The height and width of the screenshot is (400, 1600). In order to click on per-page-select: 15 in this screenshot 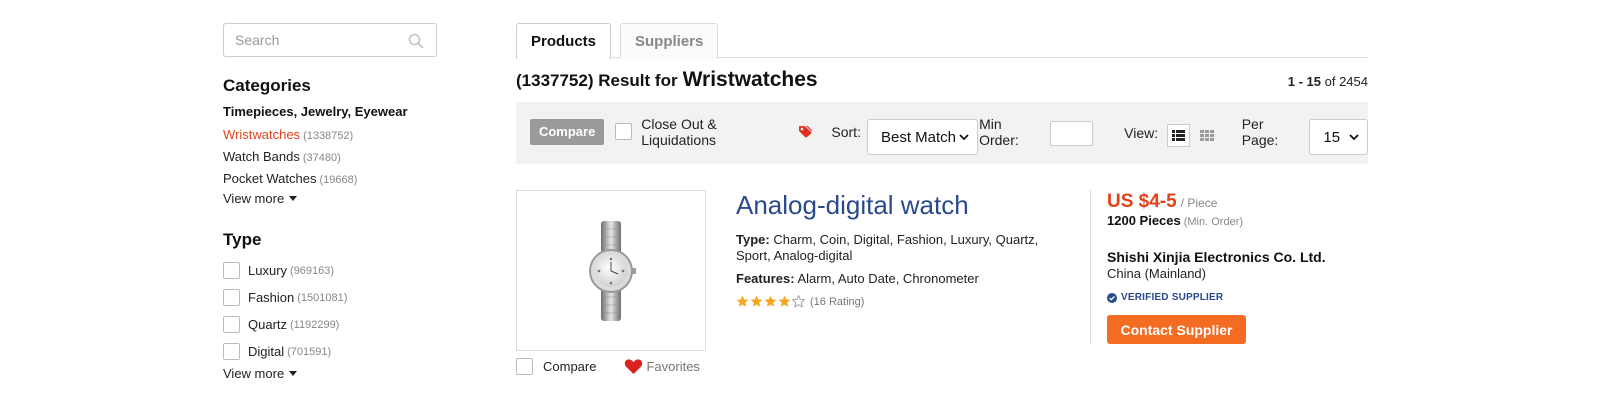, I will do `click(1338, 137)`.